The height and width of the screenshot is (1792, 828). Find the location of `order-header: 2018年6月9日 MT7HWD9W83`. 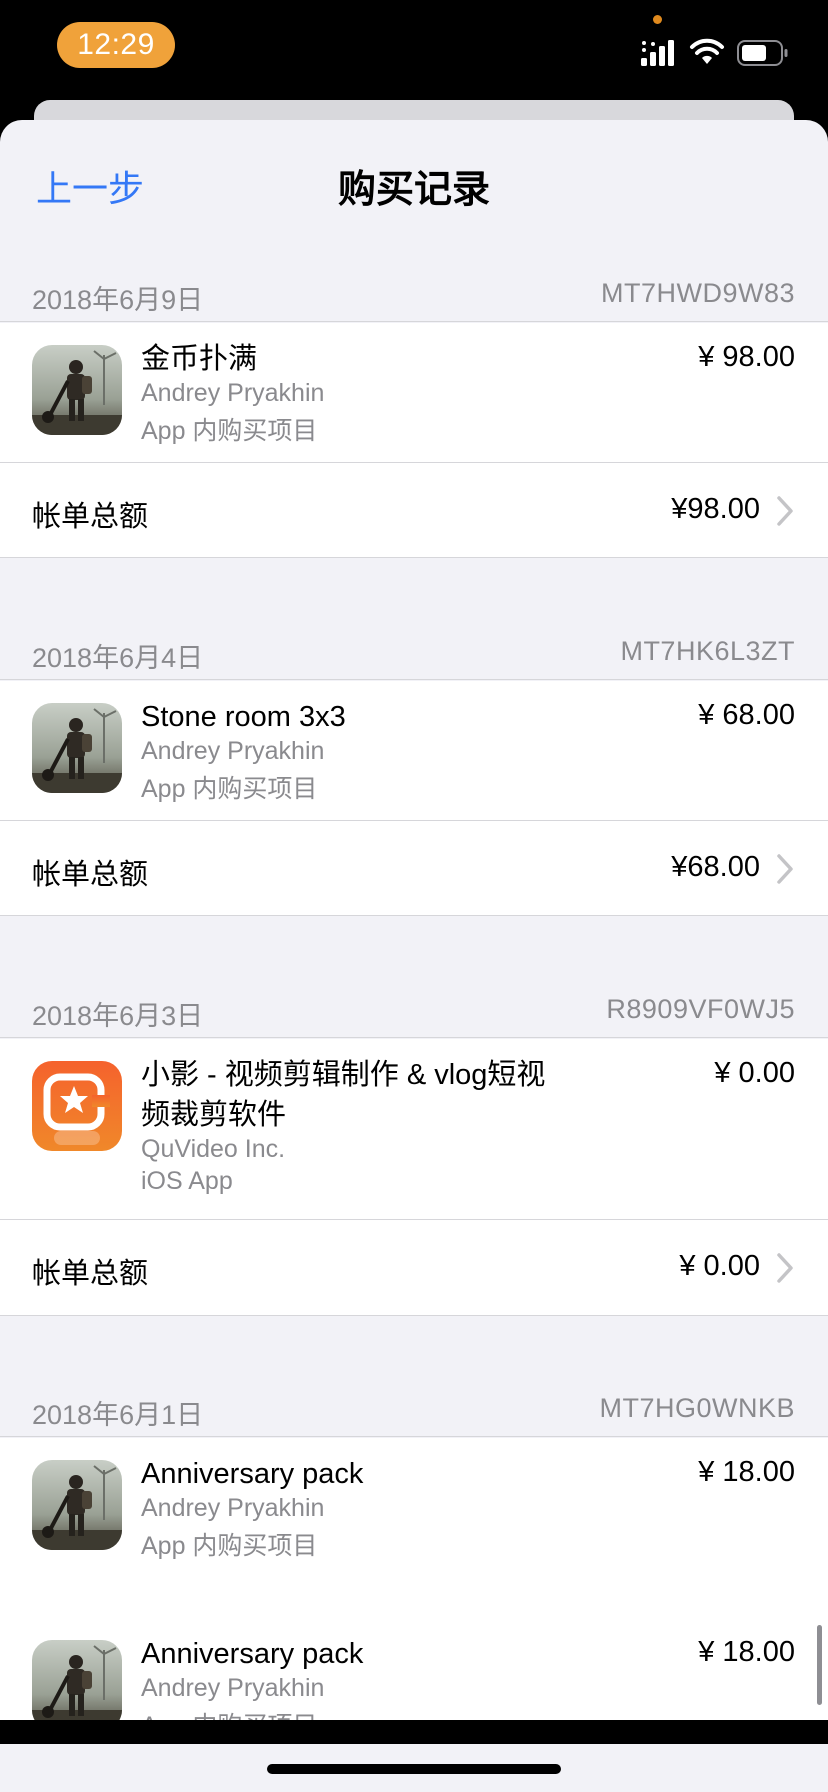

order-header: 2018年6月9日 MT7HWD9W83 is located at coordinates (414, 292).